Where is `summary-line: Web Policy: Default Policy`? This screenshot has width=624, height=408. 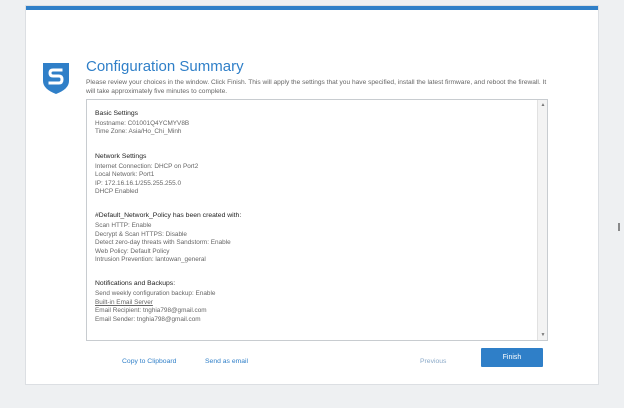
summary-line: Web Policy: Default Policy is located at coordinates (132, 251).